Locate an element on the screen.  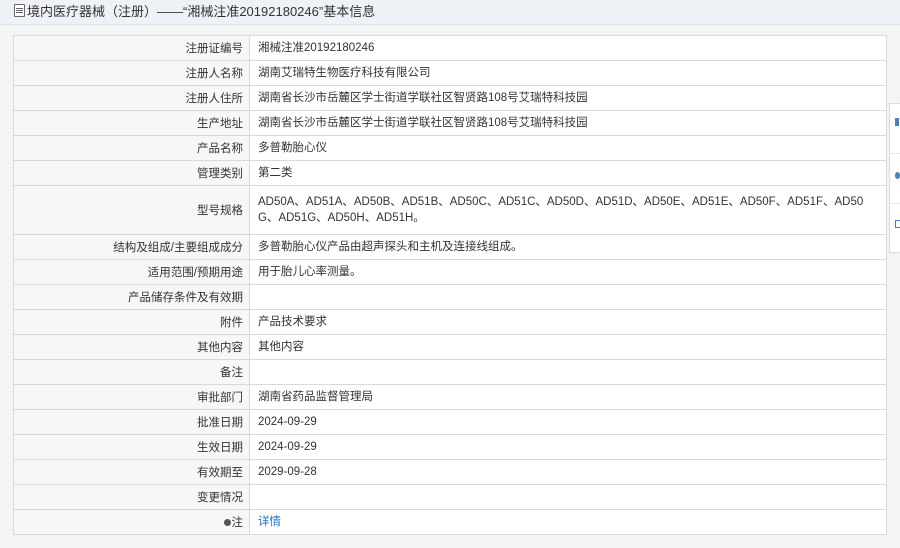
row-value: 2029-09-28 is located at coordinates (568, 472).